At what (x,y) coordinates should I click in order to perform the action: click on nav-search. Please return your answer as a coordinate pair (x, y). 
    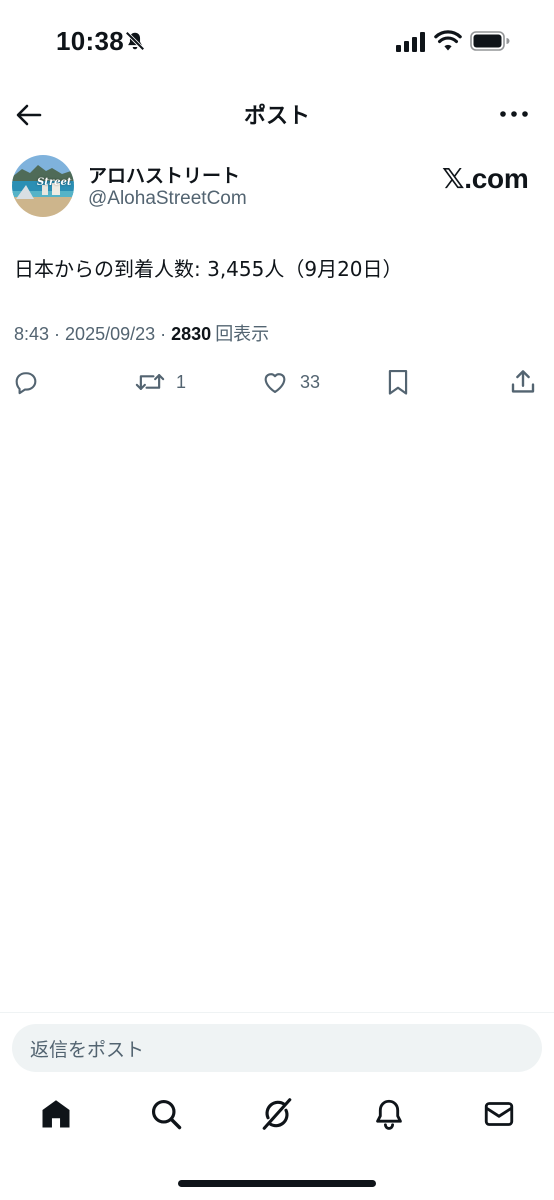
    Looking at the image, I should click on (166, 1116).